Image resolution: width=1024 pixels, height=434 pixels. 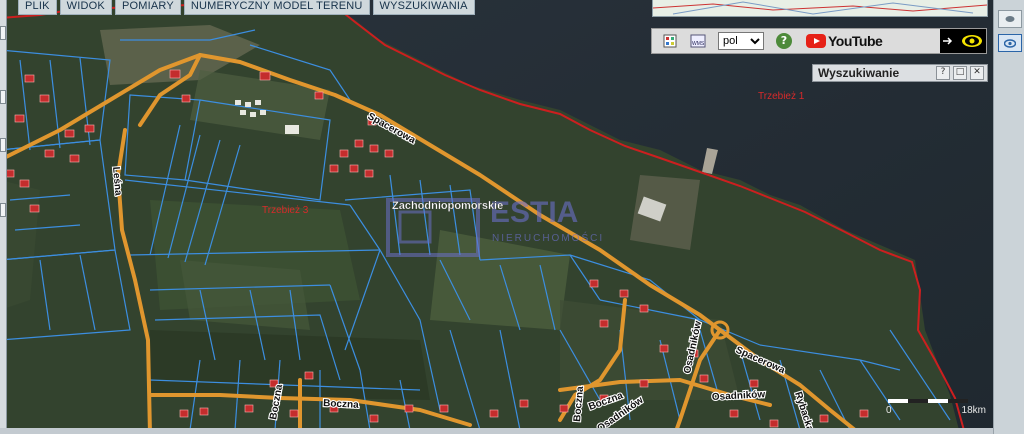 I want to click on search-panel-title: Wyszukiwanie, so click(x=859, y=73).